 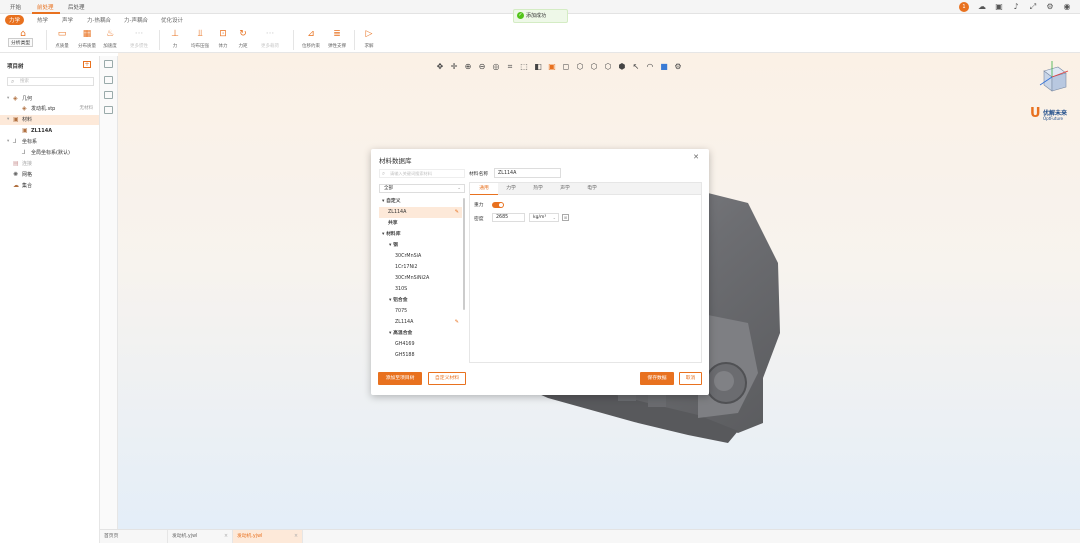 What do you see at coordinates (454, 67) in the screenshot?
I see `pan-icon: ✛` at bounding box center [454, 67].